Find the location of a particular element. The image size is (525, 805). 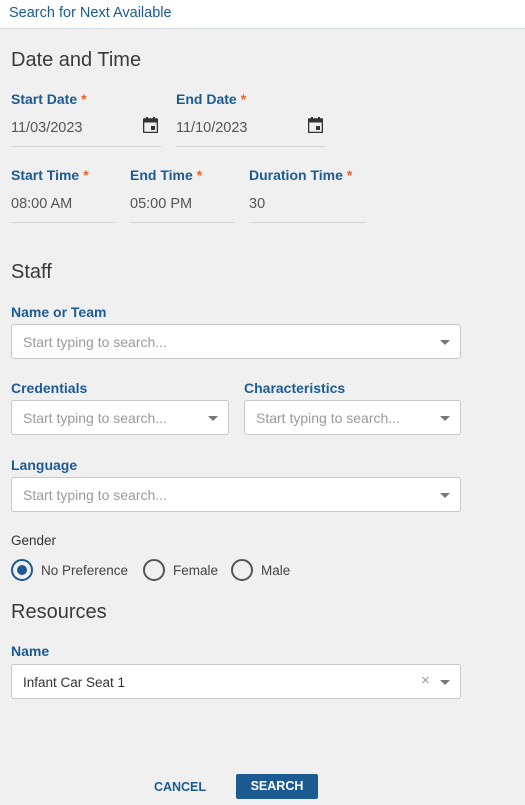

end-time-underline is located at coordinates (182, 222).